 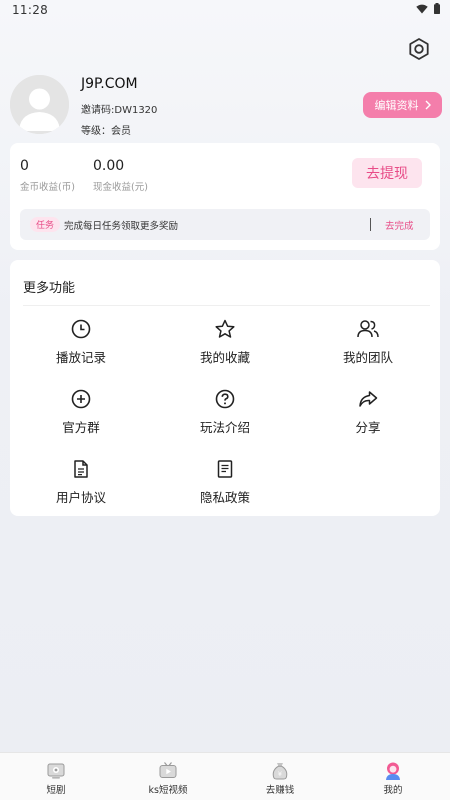 What do you see at coordinates (225, 469) in the screenshot?
I see `policy-icon` at bounding box center [225, 469].